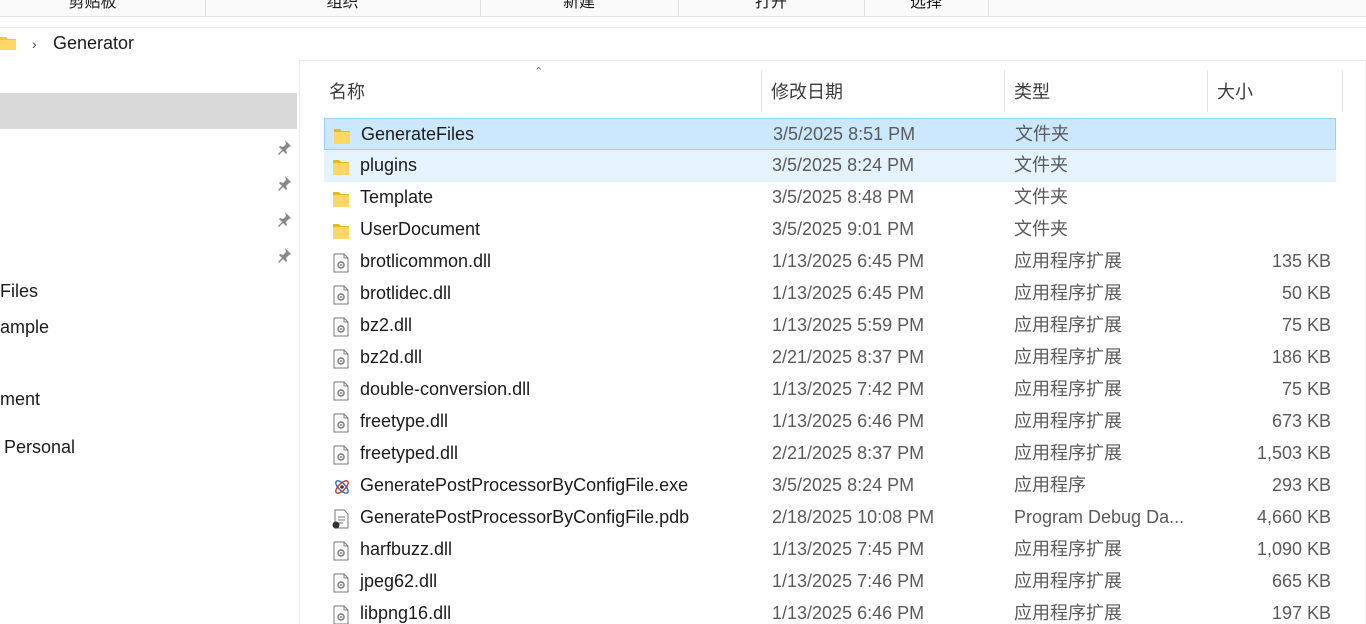 This screenshot has height=624, width=1366. Describe the element at coordinates (445, 389) in the screenshot. I see `file-name: double-conversion.dll` at that location.